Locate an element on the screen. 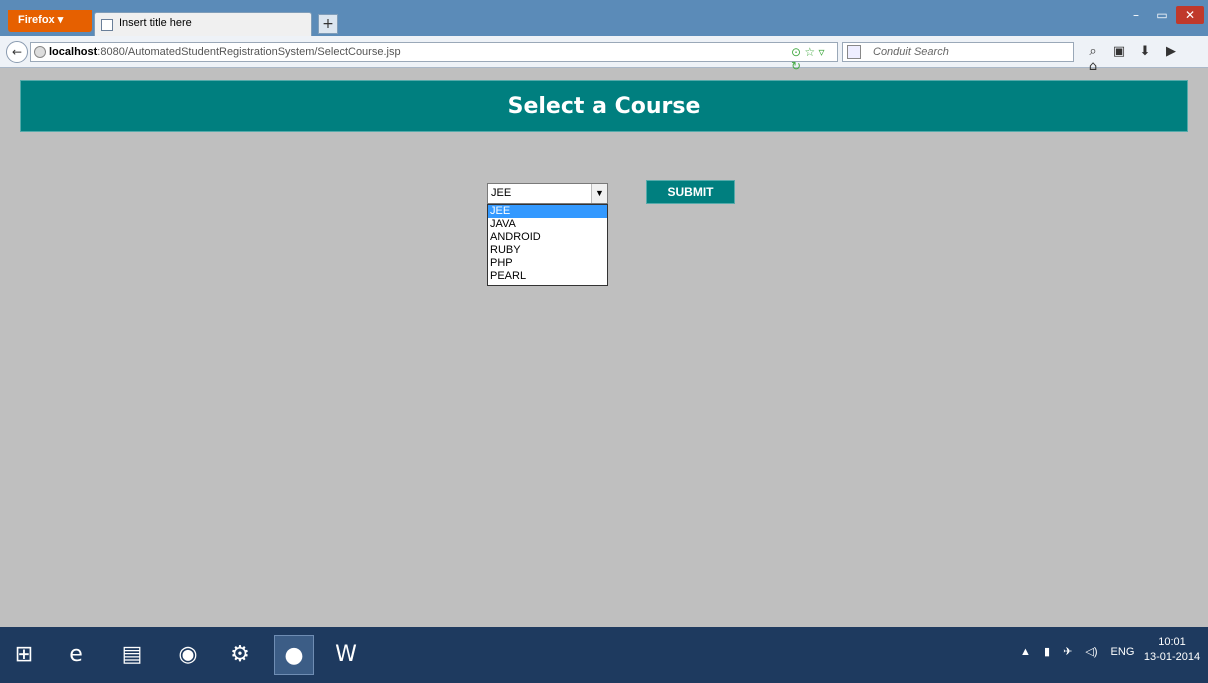  globe-icon is located at coordinates (40, 52).